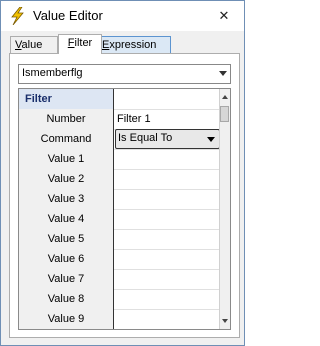  What do you see at coordinates (68, 15) in the screenshot?
I see `window-title: Value Editor` at bounding box center [68, 15].